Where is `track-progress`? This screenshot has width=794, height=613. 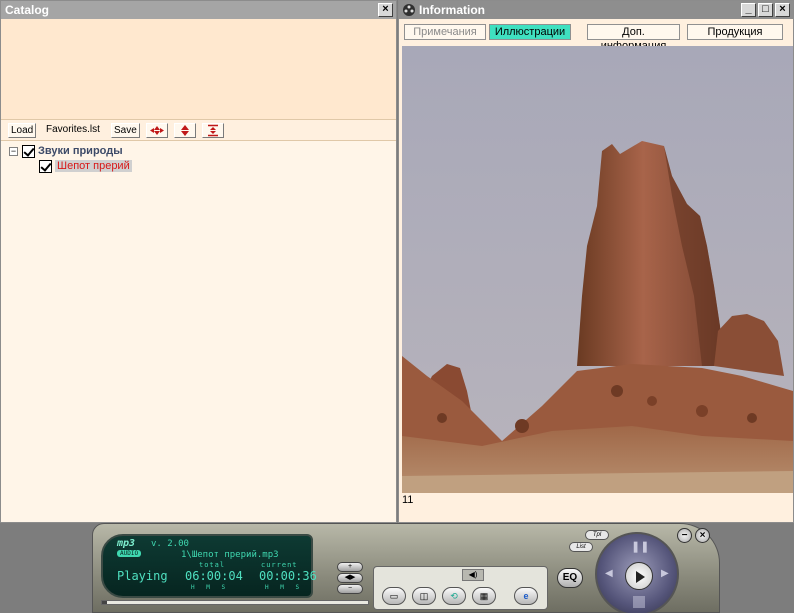
track-progress is located at coordinates (235, 602).